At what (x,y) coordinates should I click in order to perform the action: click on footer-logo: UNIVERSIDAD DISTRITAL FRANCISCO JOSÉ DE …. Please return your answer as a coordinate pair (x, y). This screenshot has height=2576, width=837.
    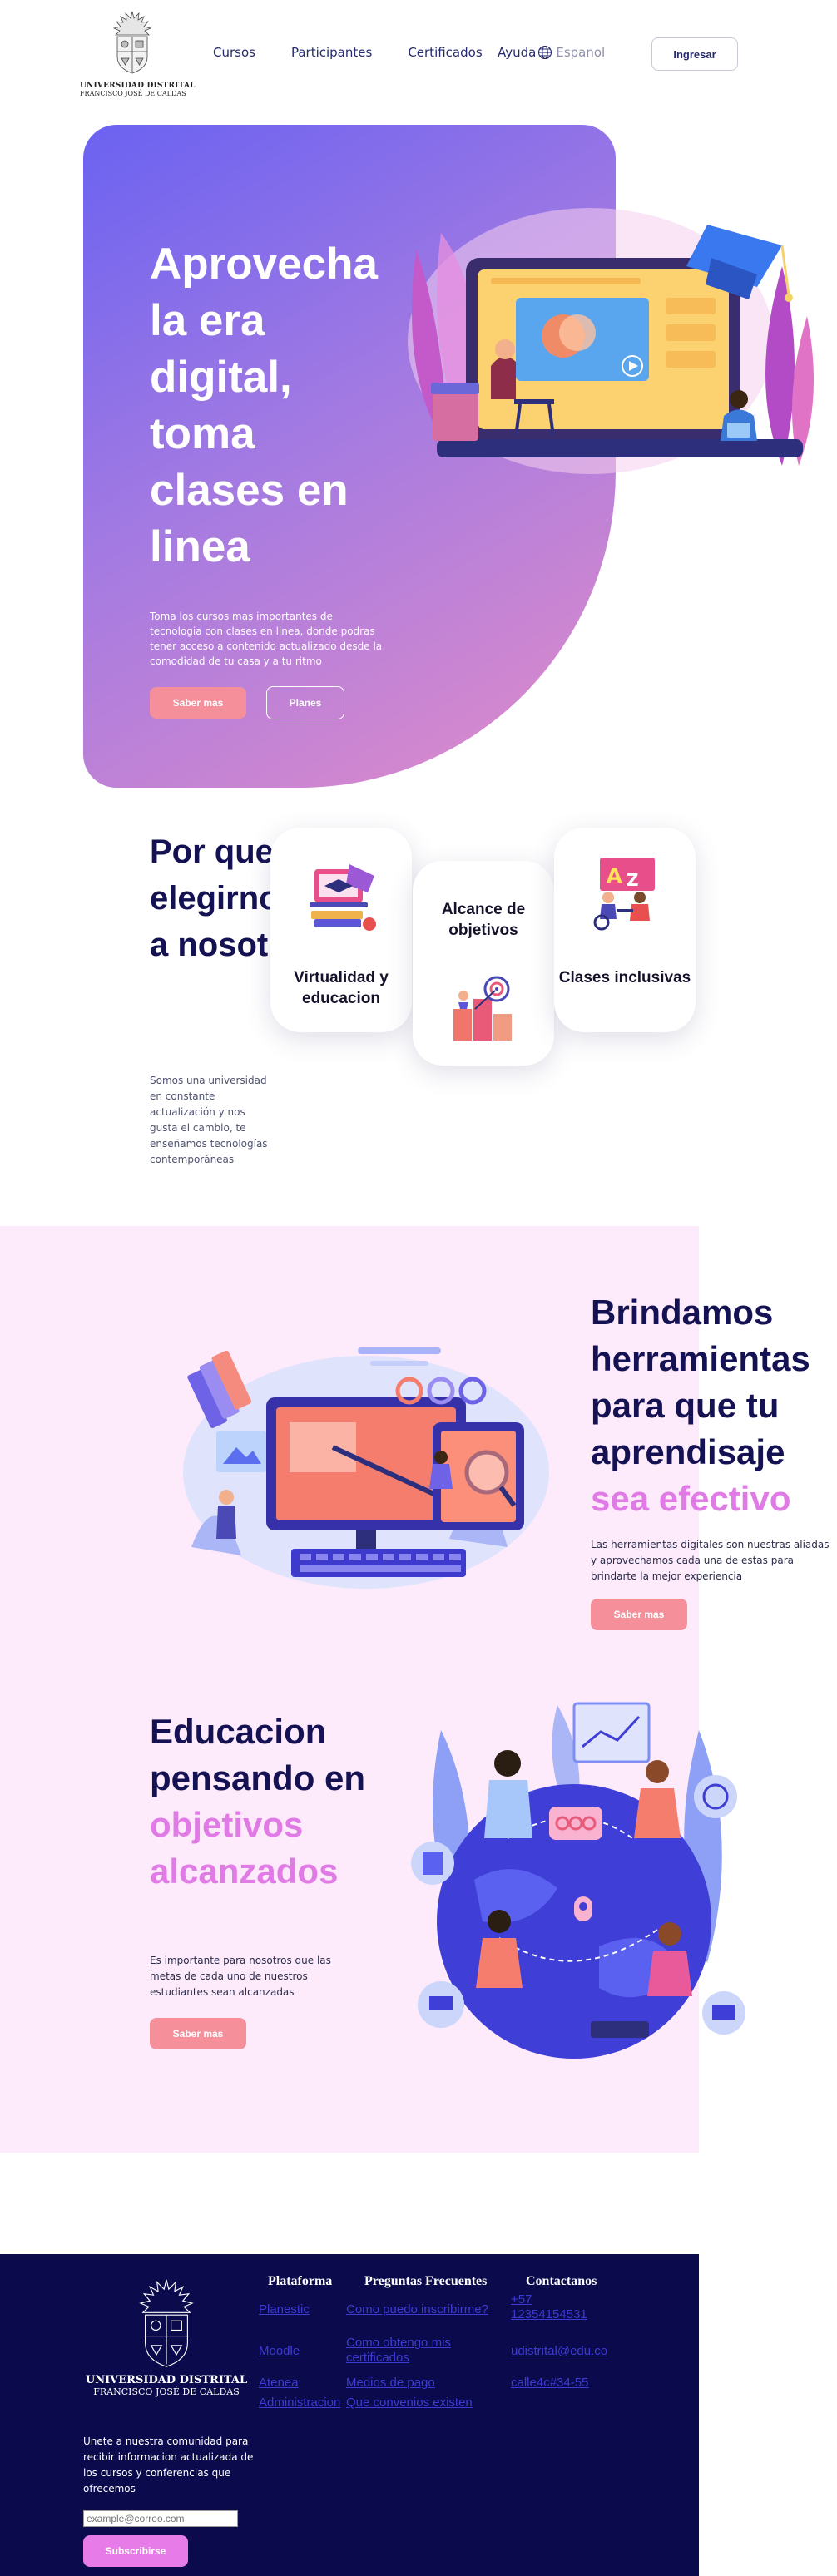
    Looking at the image, I should click on (166, 2337).